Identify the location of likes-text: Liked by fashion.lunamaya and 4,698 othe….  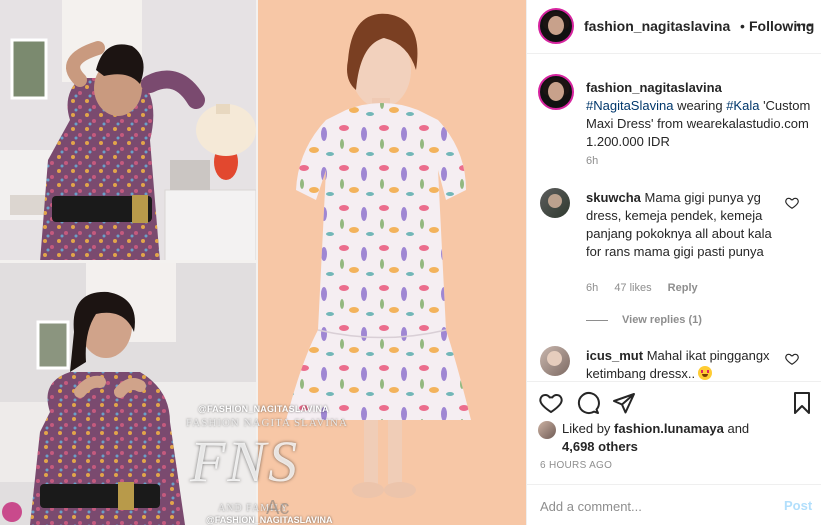
(687, 438).